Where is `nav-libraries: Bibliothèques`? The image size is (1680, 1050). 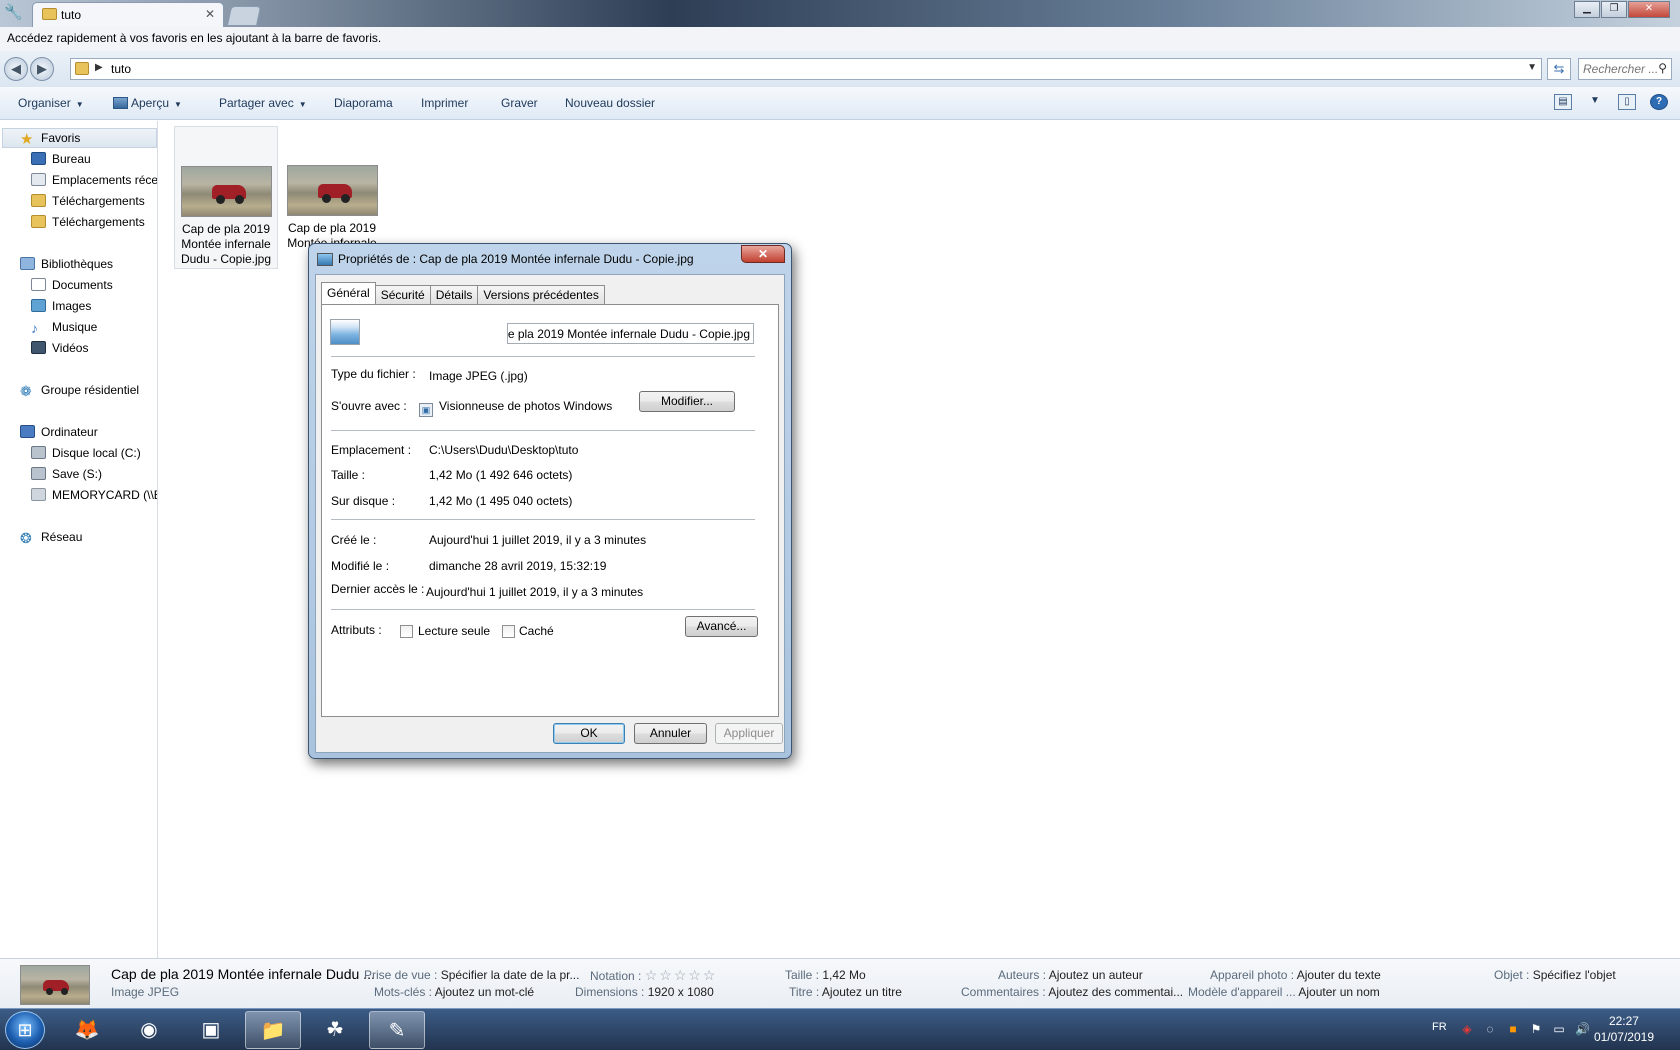
nav-libraries: Bibliothèques is located at coordinates (66, 264).